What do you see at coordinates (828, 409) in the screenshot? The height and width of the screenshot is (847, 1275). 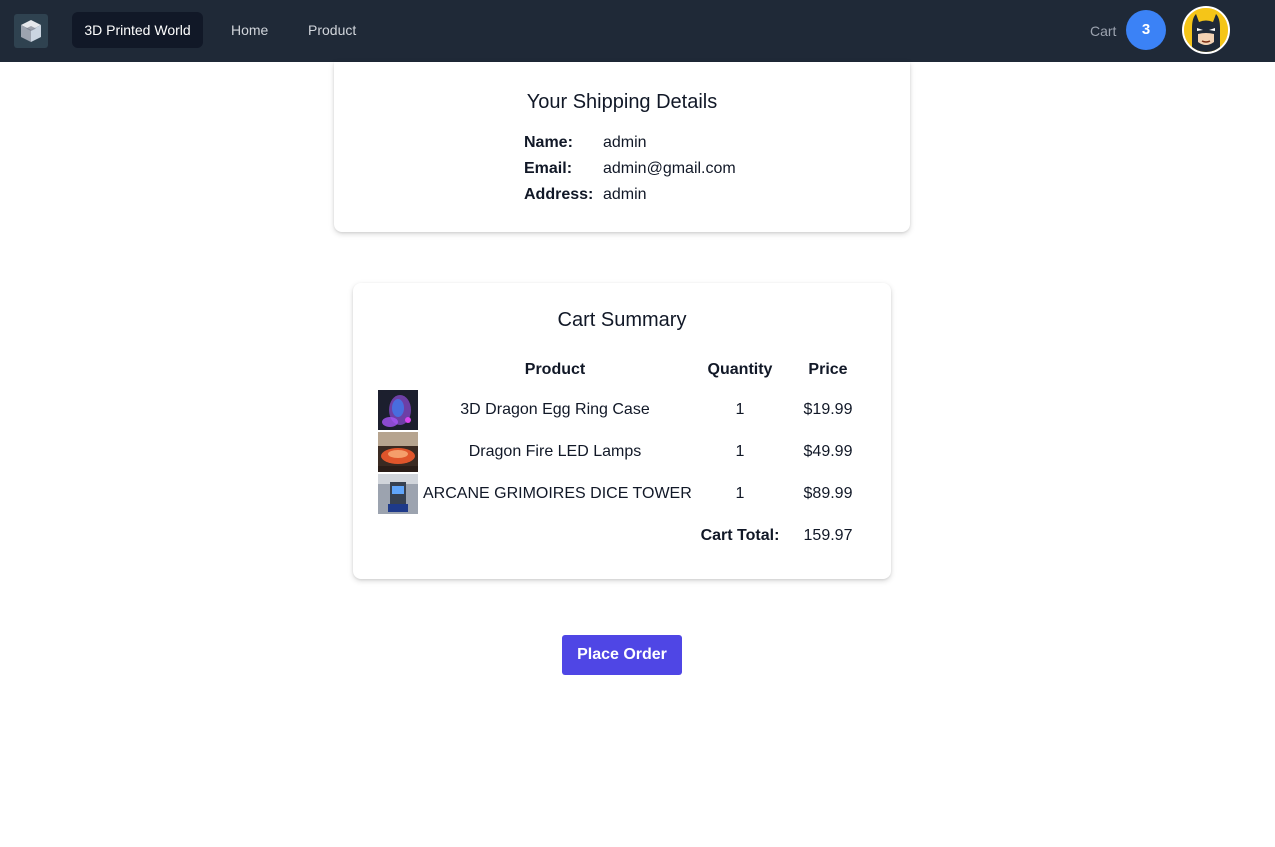 I see `product-price: $19.99` at bounding box center [828, 409].